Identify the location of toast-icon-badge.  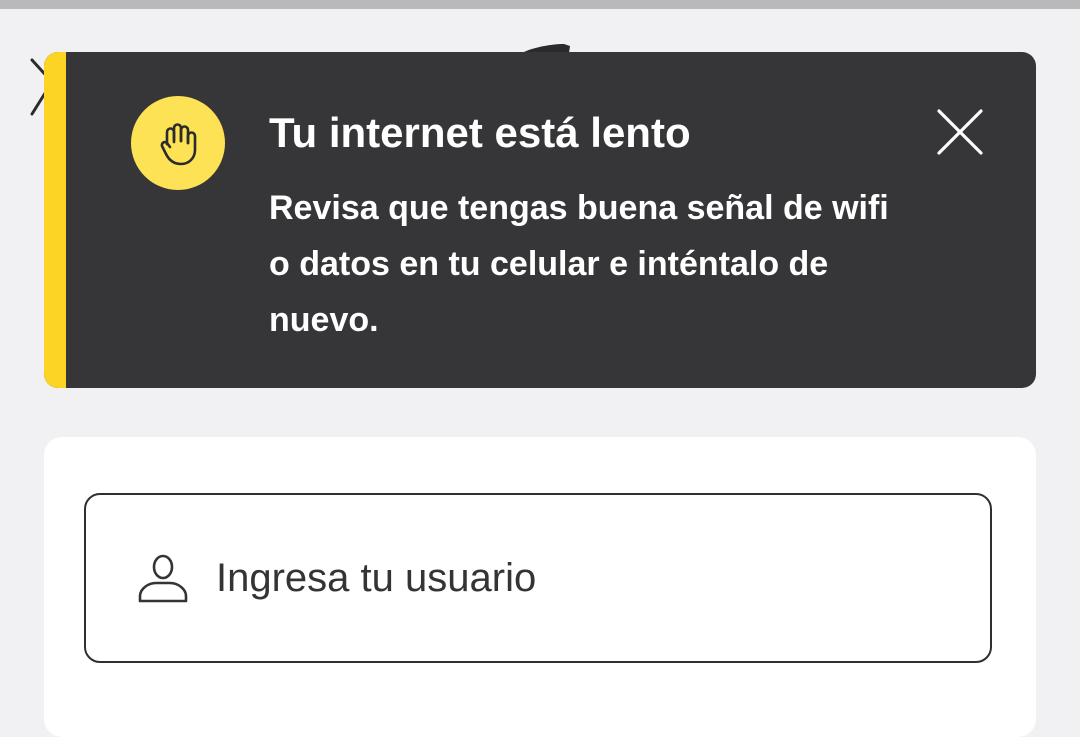
(178, 143).